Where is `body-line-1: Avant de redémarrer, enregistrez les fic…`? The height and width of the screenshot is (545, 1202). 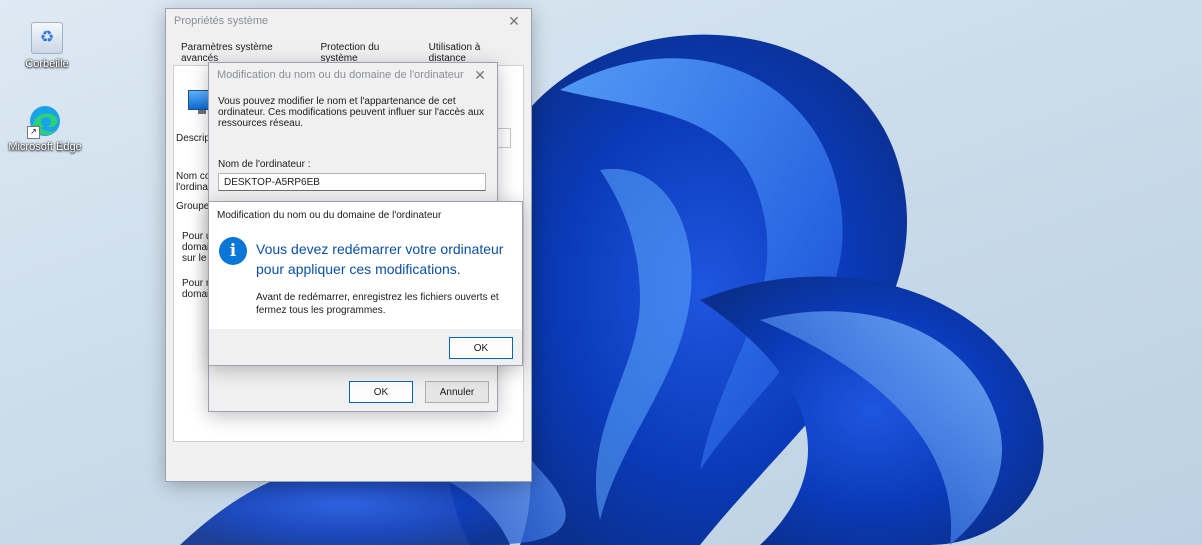 body-line-1: Avant de redémarrer, enregistrez les fic… is located at coordinates (377, 297).